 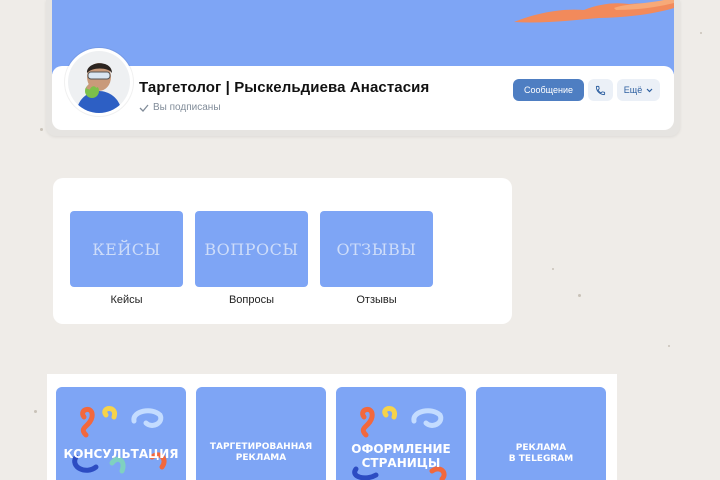 What do you see at coordinates (261, 433) in the screenshot?
I see `product-targeted-ads: ТАРГЕТИРОВАННАЯ РЕКЛАМА` at bounding box center [261, 433].